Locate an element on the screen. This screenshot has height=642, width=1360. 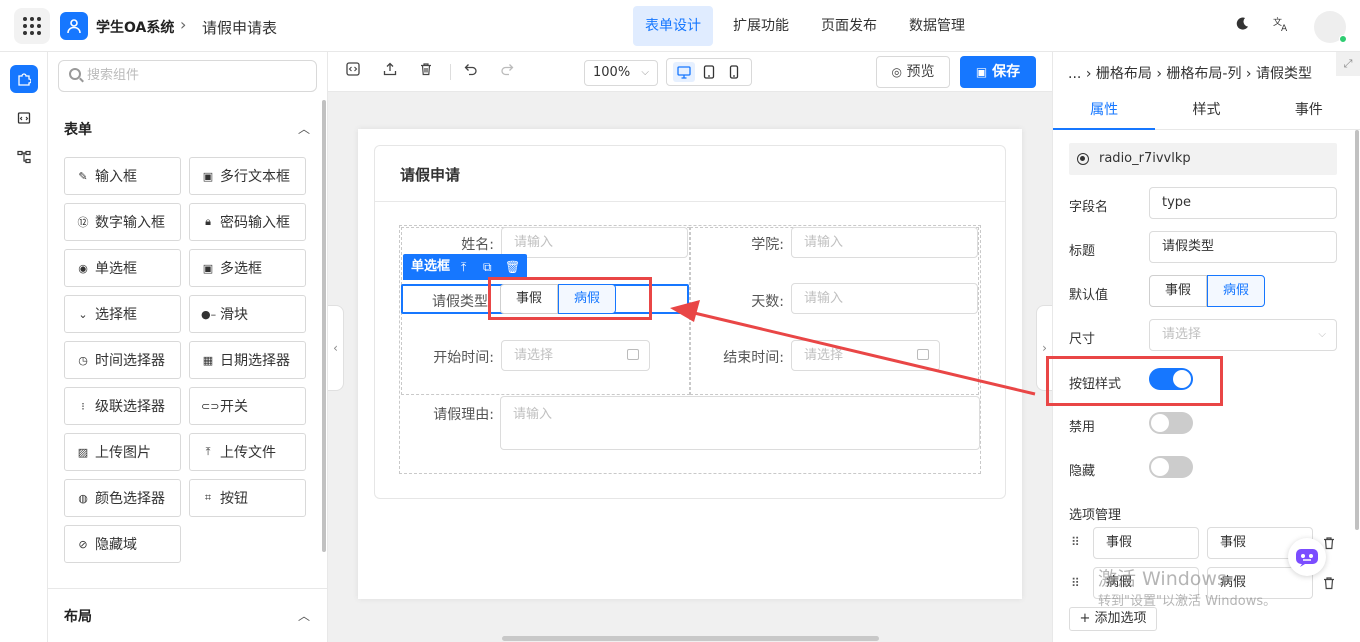
redo-icon is located at coordinates (507, 71).